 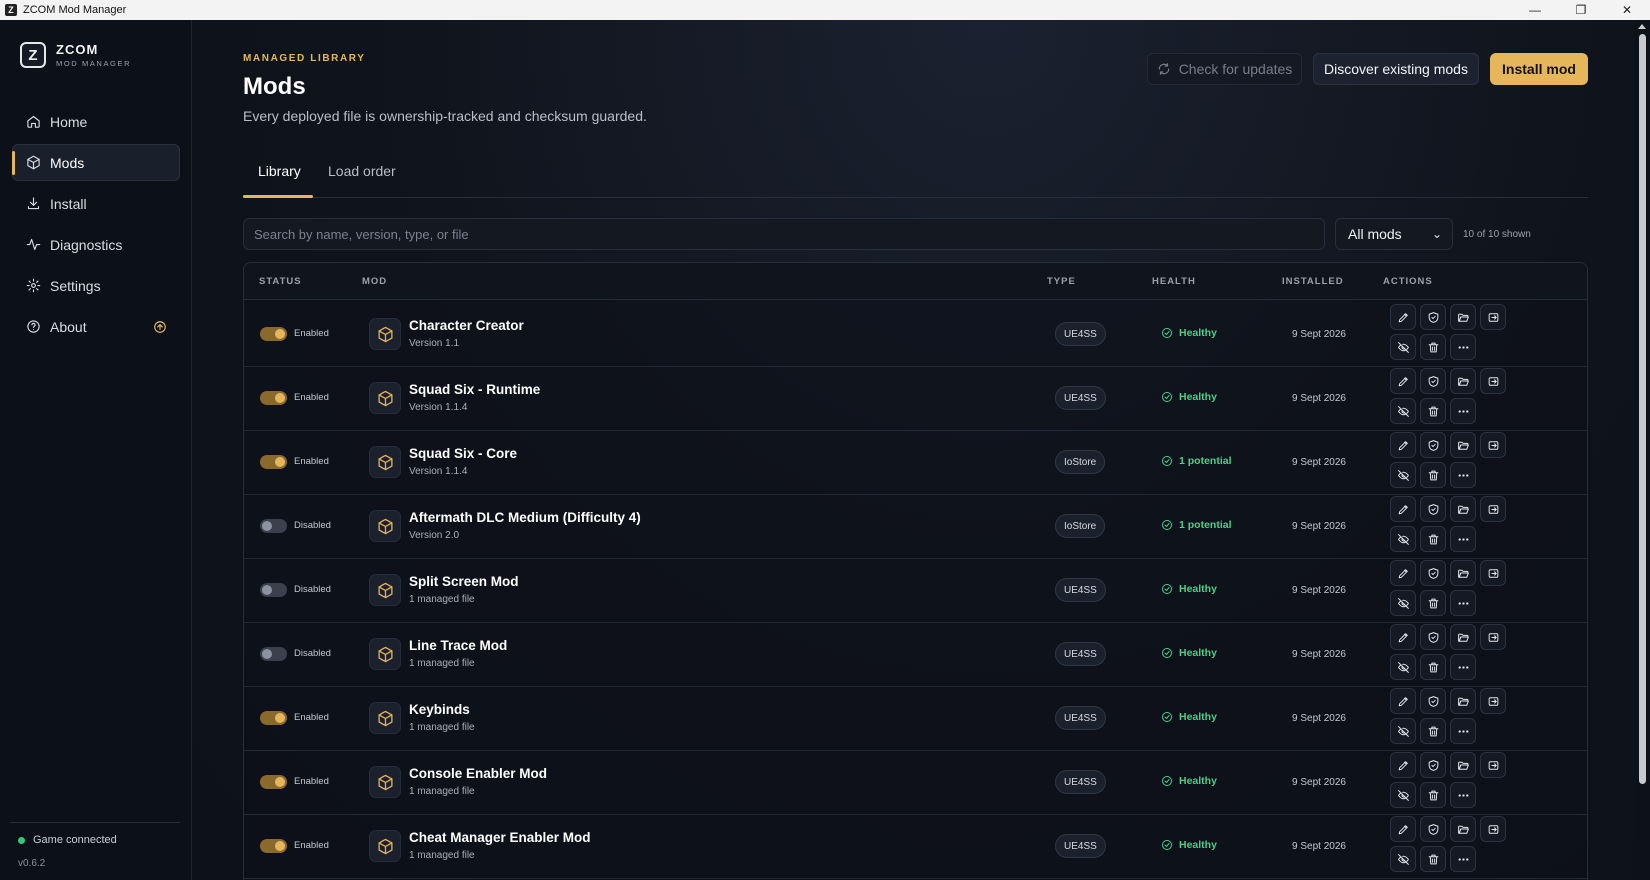 I want to click on sidebar-item-home: Home, so click(x=96, y=121).